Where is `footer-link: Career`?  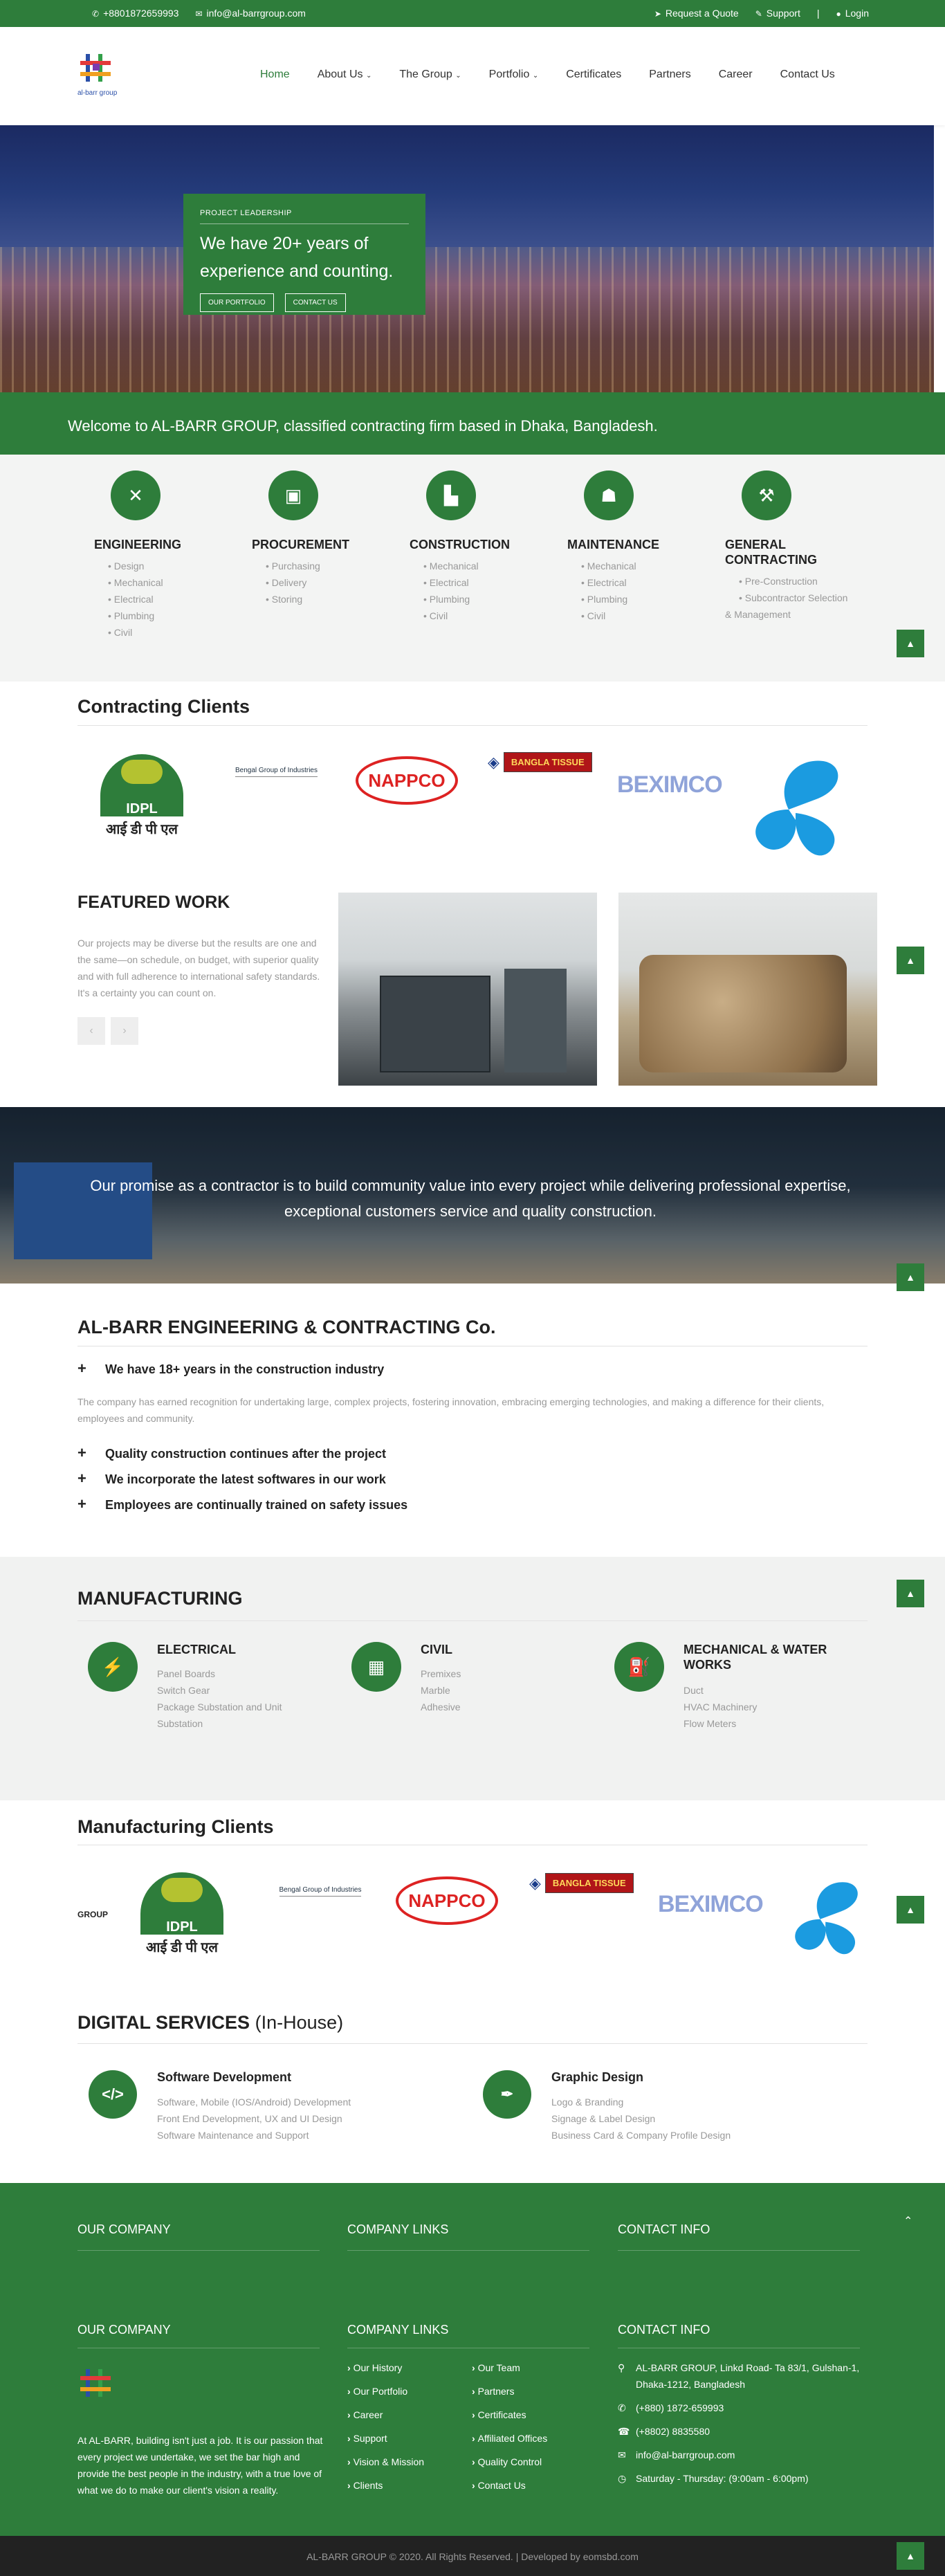 footer-link: Career is located at coordinates (385, 2415).